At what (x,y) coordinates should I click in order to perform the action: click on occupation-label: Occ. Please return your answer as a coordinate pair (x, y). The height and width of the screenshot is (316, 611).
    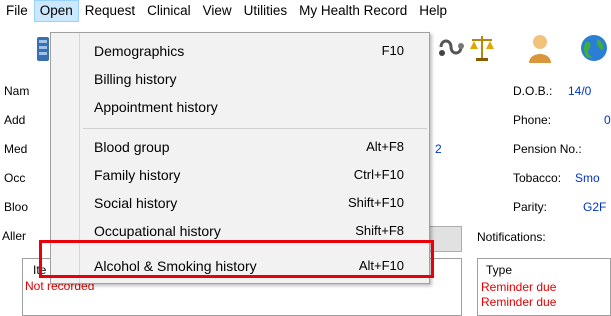
    Looking at the image, I should click on (15, 178).